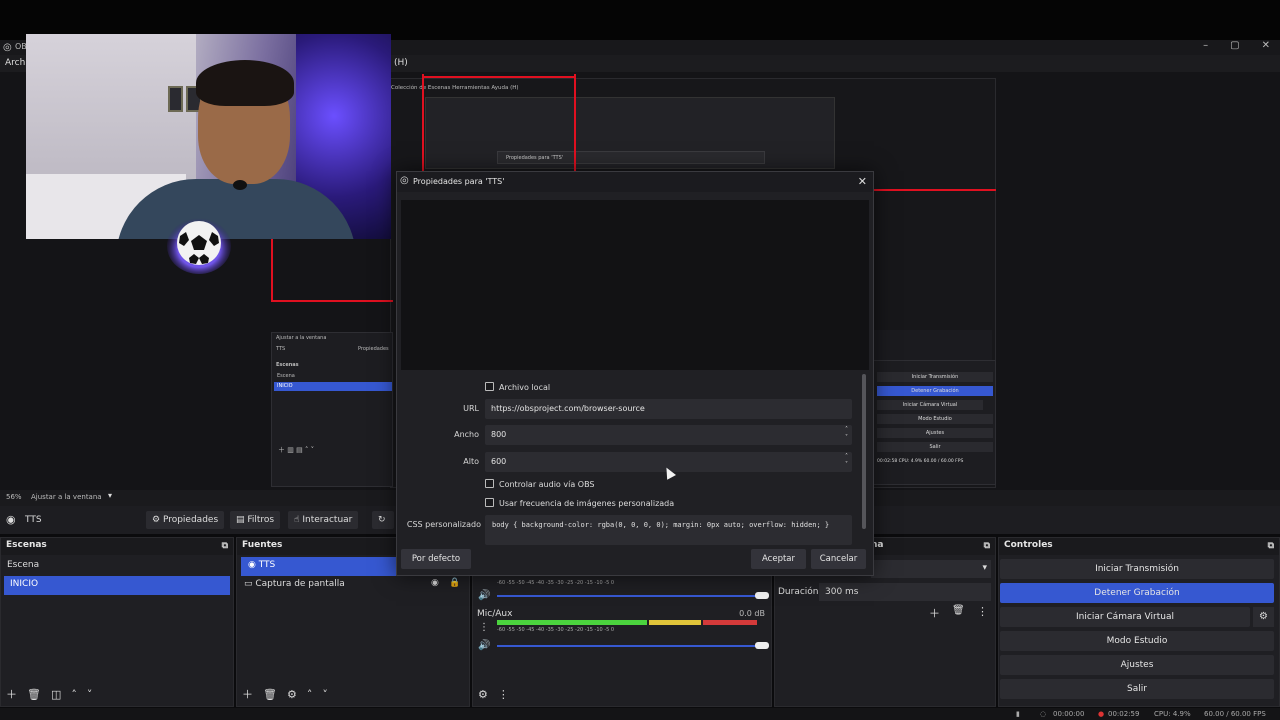 This screenshot has height=720, width=1280. I want to click on exit-button: Salir, so click(1137, 689).